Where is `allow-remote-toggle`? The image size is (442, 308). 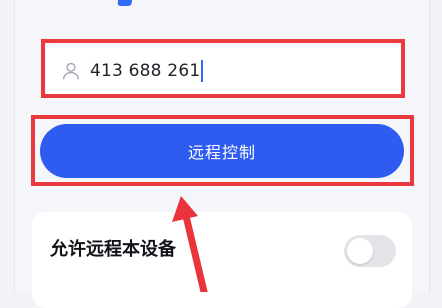
allow-remote-toggle is located at coordinates (370, 251).